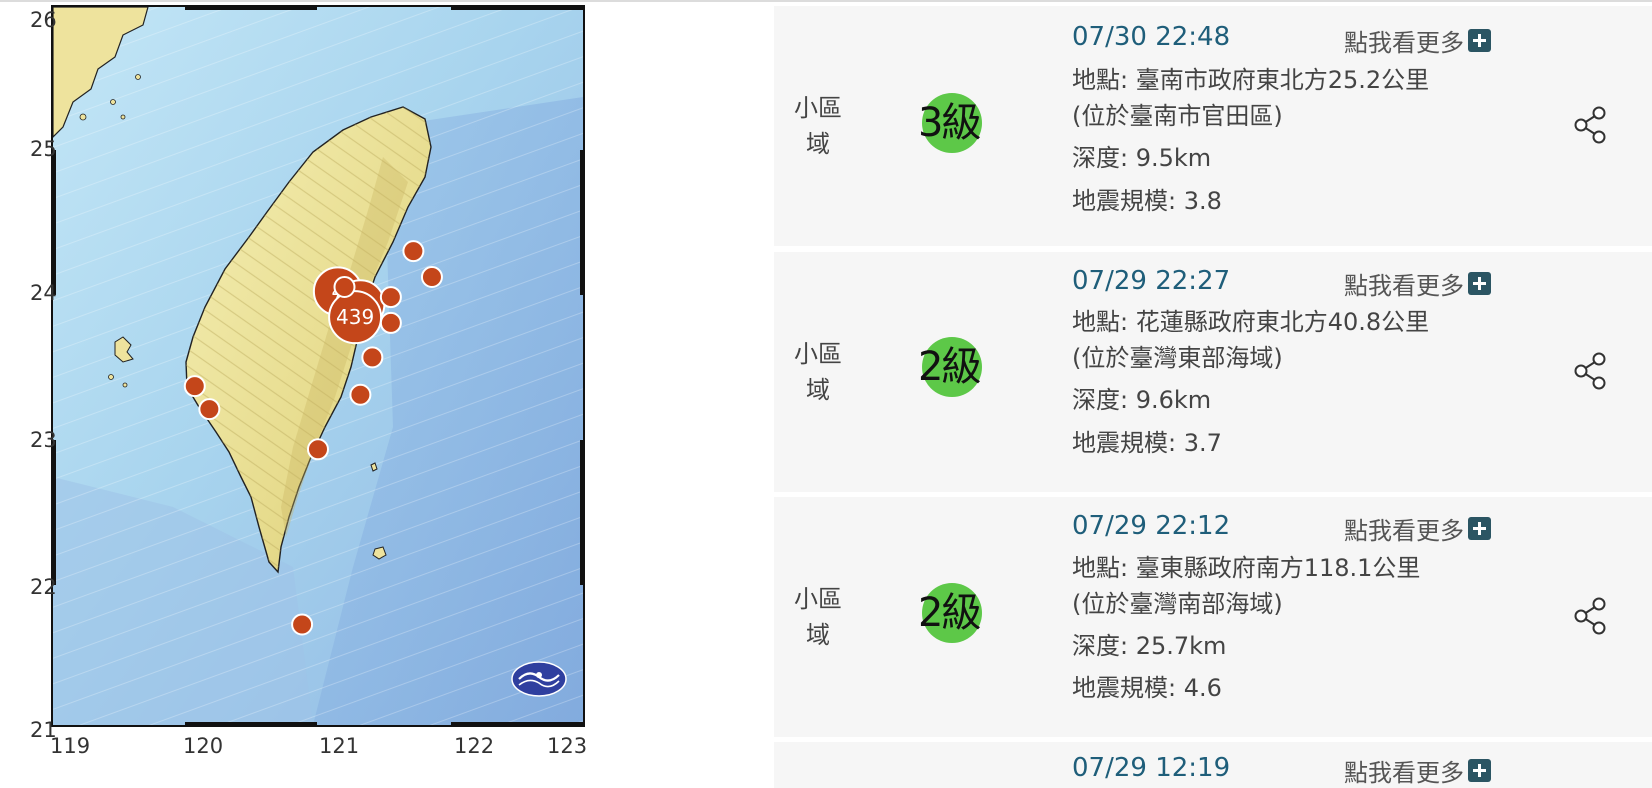 This screenshot has width=1652, height=788. What do you see at coordinates (70, 746) in the screenshot?
I see `lon-label: 119` at bounding box center [70, 746].